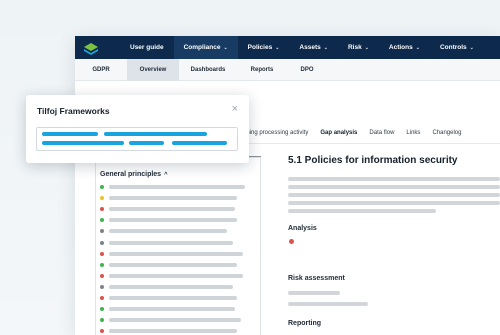 The image size is (500, 335). I want to click on nav-item-label: User guide, so click(147, 47).